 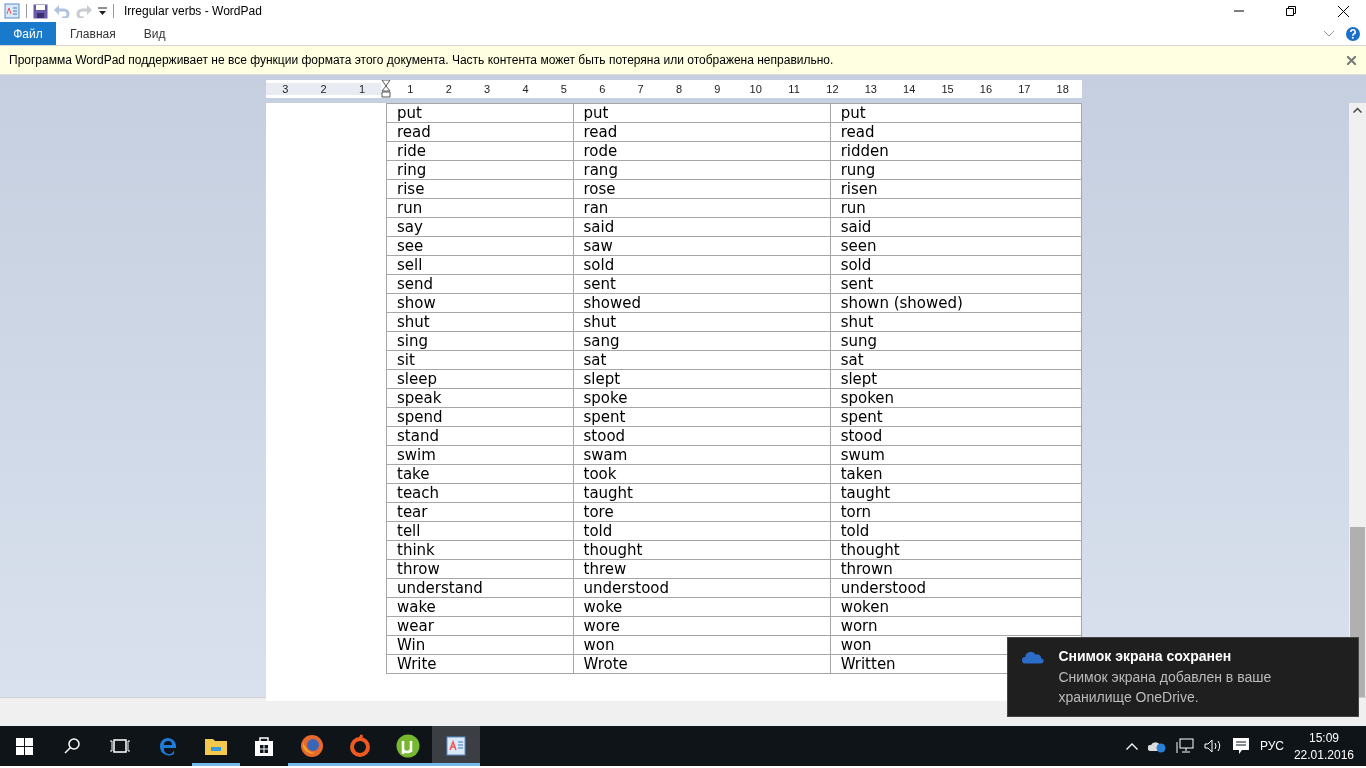 I want to click on message-icon, so click(x=1240, y=746).